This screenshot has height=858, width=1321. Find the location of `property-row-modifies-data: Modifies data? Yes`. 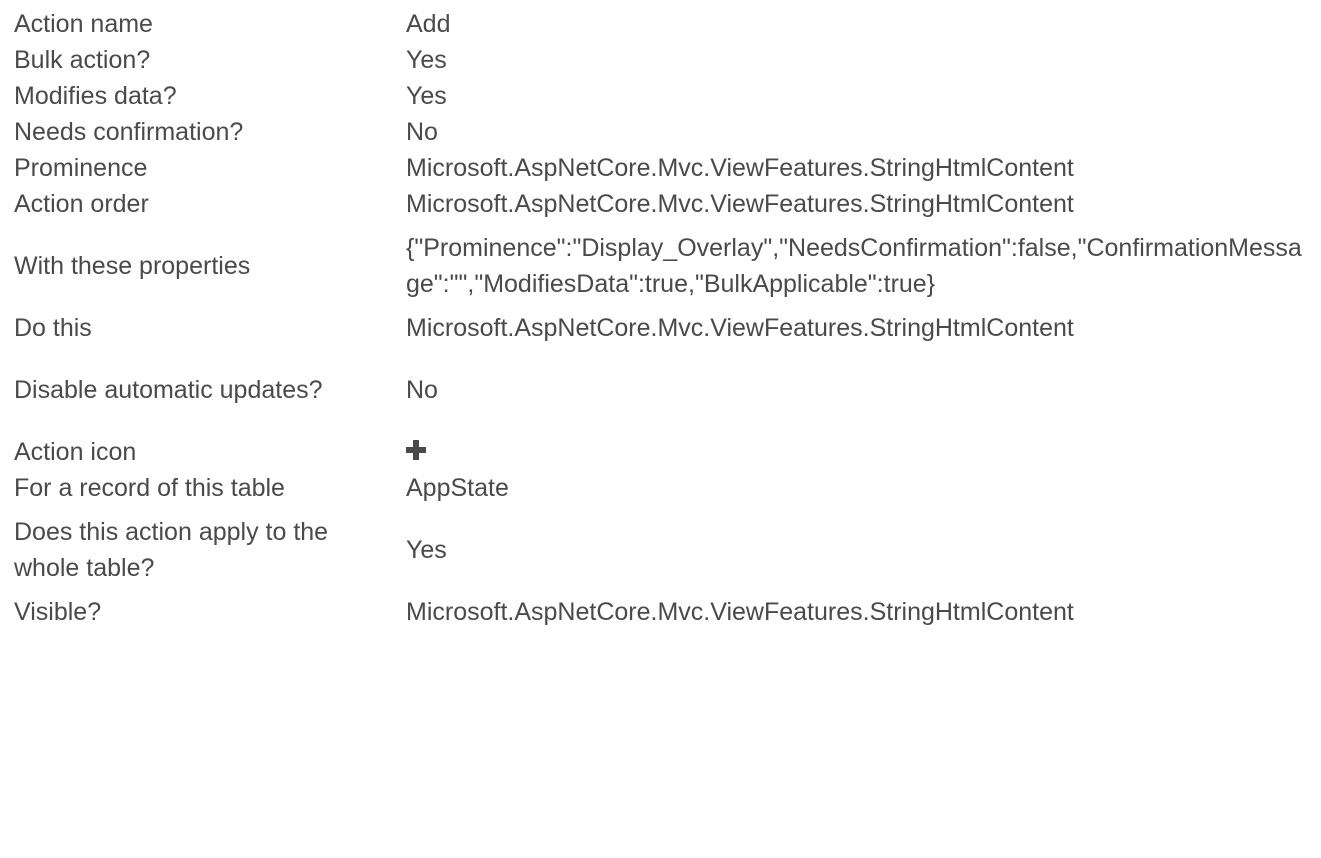

property-row-modifies-data: Modifies data? Yes is located at coordinates (664, 96).